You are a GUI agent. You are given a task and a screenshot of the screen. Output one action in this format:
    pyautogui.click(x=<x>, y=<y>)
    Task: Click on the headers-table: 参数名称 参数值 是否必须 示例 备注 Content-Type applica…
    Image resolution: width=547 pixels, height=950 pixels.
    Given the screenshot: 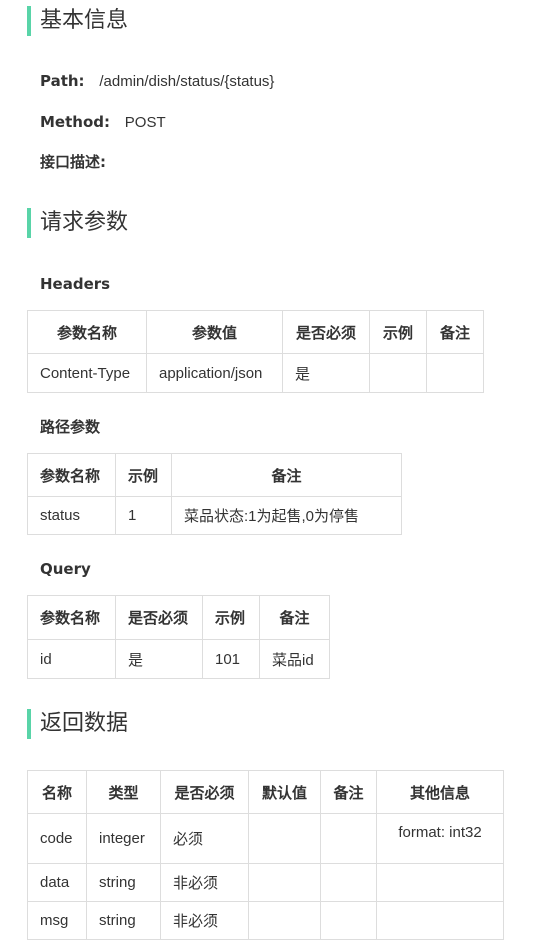 What is the action you would take?
    pyautogui.click(x=255, y=351)
    